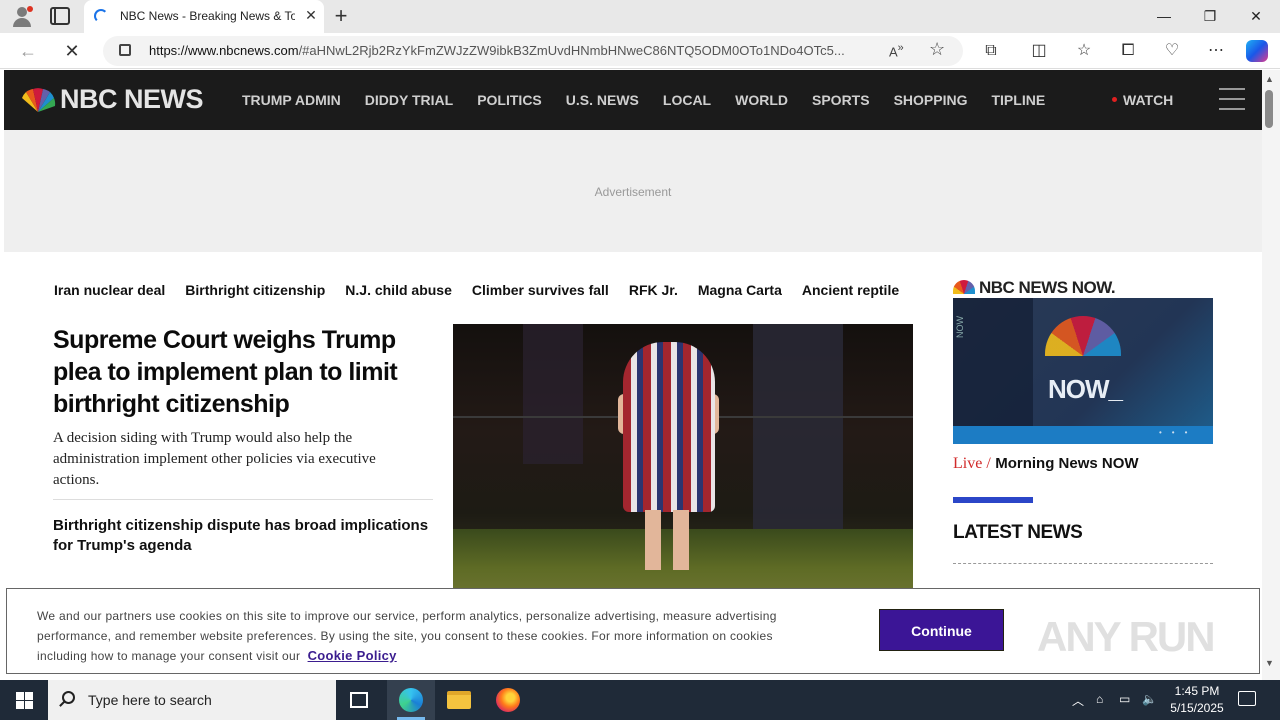 The height and width of the screenshot is (720, 1280). What do you see at coordinates (687, 100) in the screenshot?
I see `nav-local: LOCAL` at bounding box center [687, 100].